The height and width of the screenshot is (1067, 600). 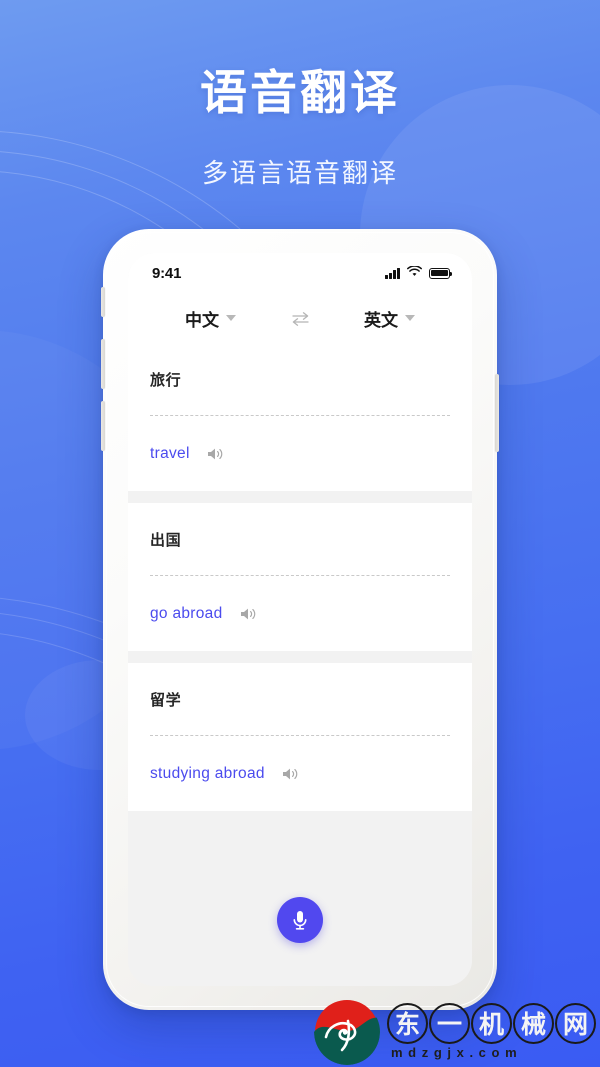 I want to click on translation-row: travel, so click(x=300, y=453).